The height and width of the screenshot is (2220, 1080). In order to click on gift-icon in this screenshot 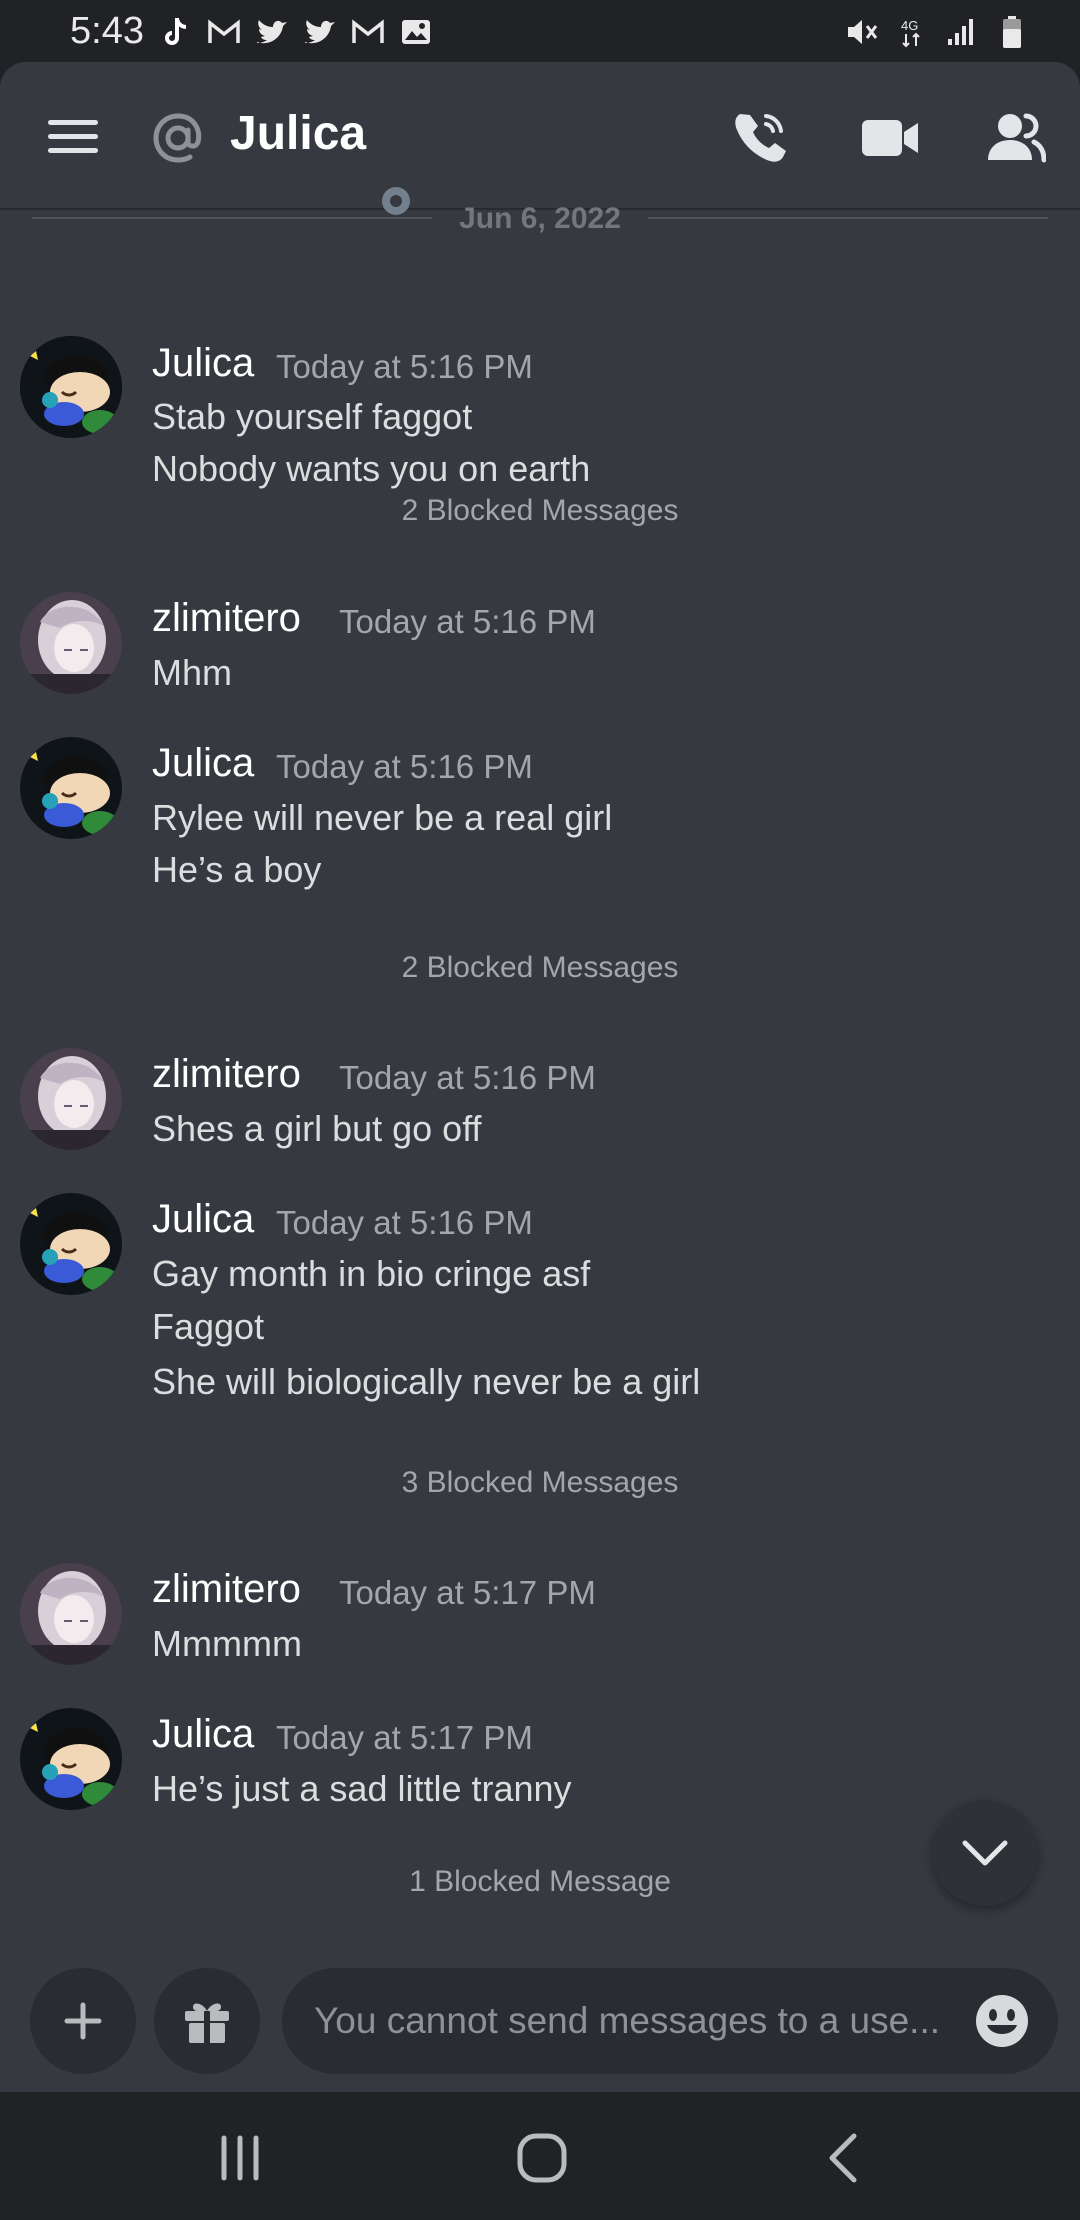, I will do `click(207, 2023)`.